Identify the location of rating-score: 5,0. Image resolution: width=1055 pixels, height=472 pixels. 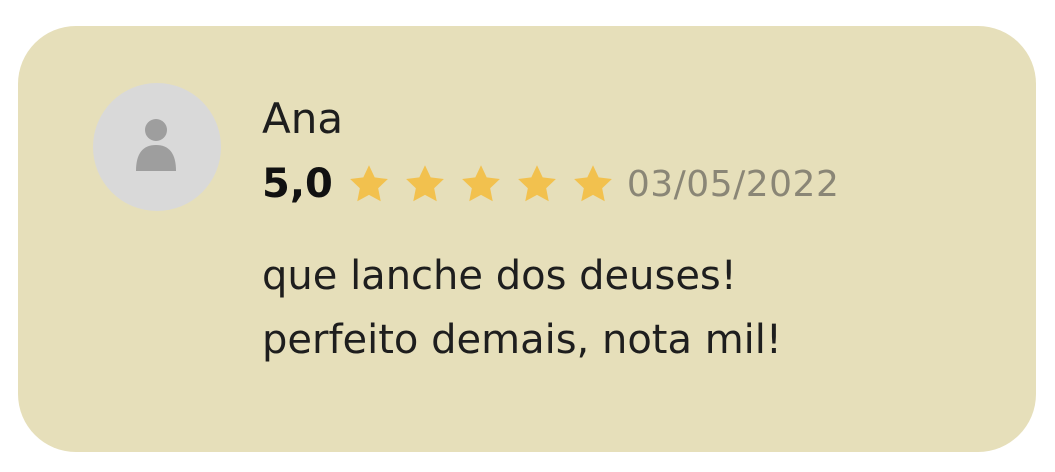
(297, 184).